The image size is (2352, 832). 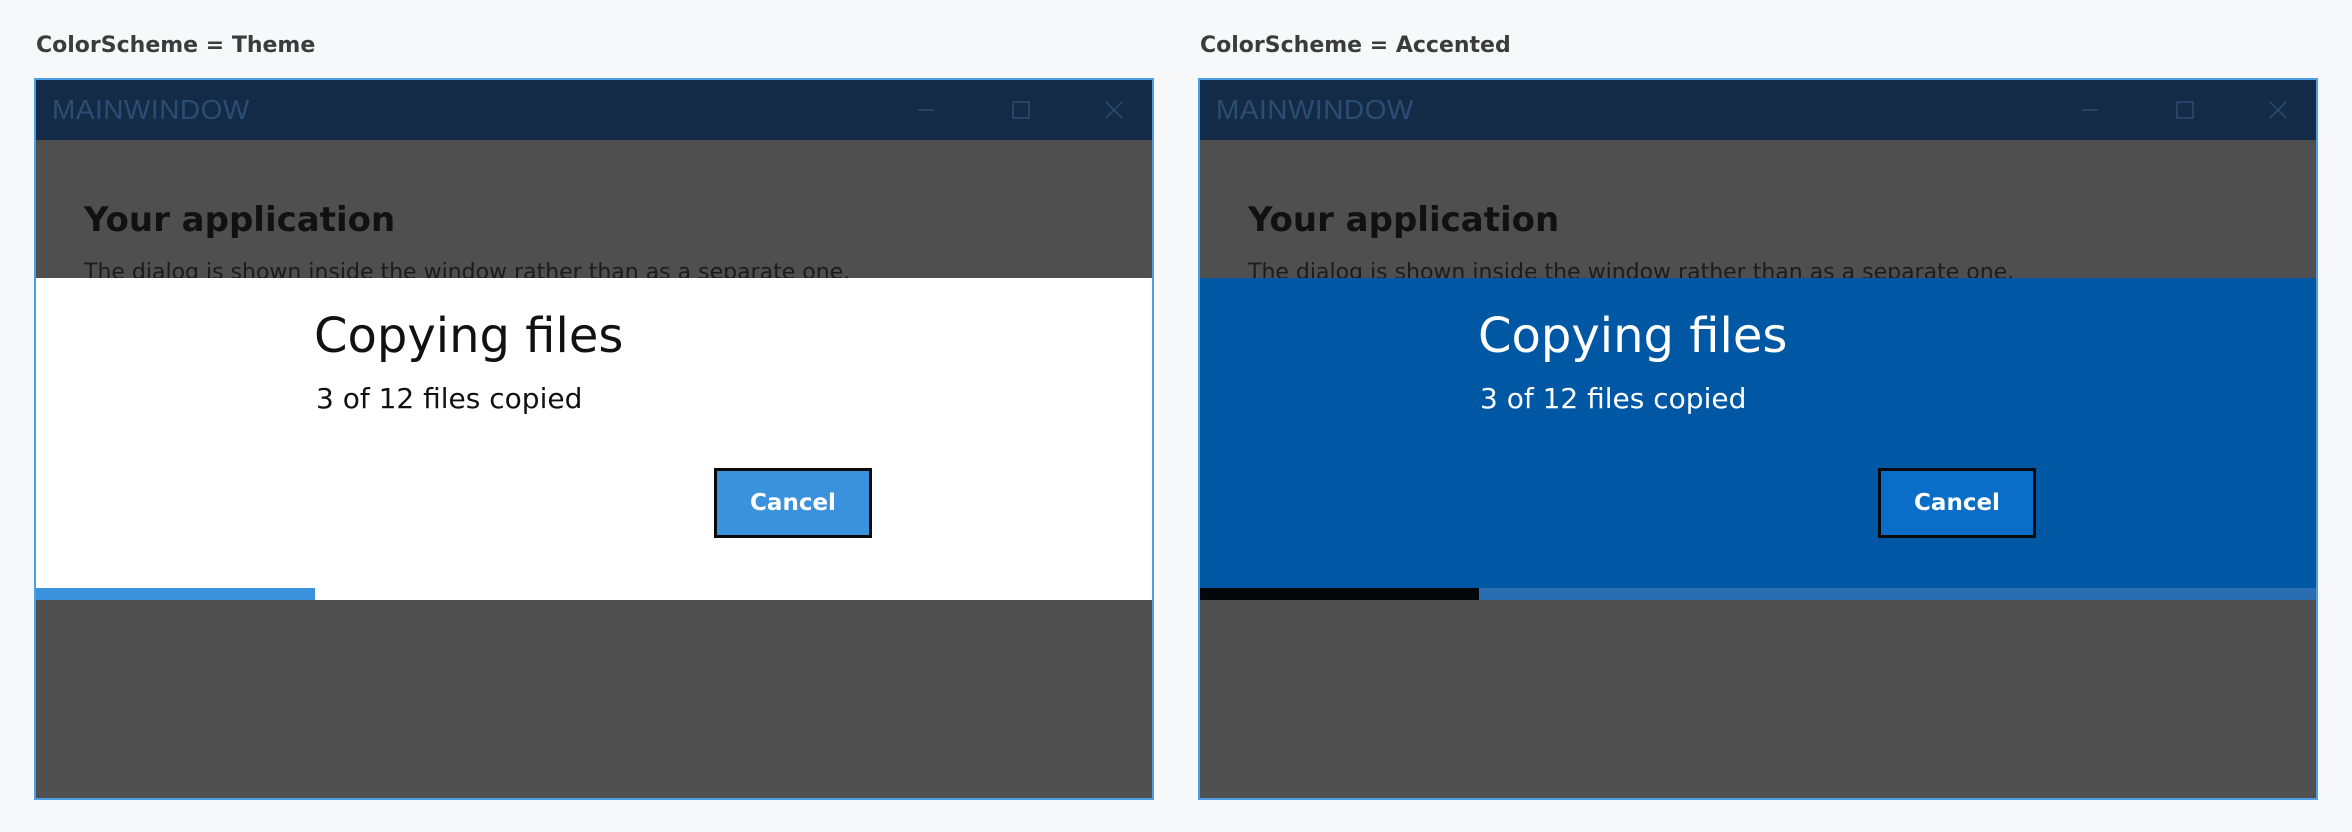 What do you see at coordinates (176, 45) in the screenshot?
I see `caption: ColorScheme = Theme` at bounding box center [176, 45].